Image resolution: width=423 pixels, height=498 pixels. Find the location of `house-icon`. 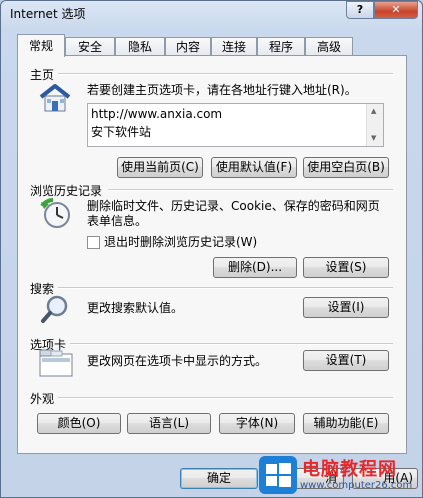

house-icon is located at coordinates (55, 98).